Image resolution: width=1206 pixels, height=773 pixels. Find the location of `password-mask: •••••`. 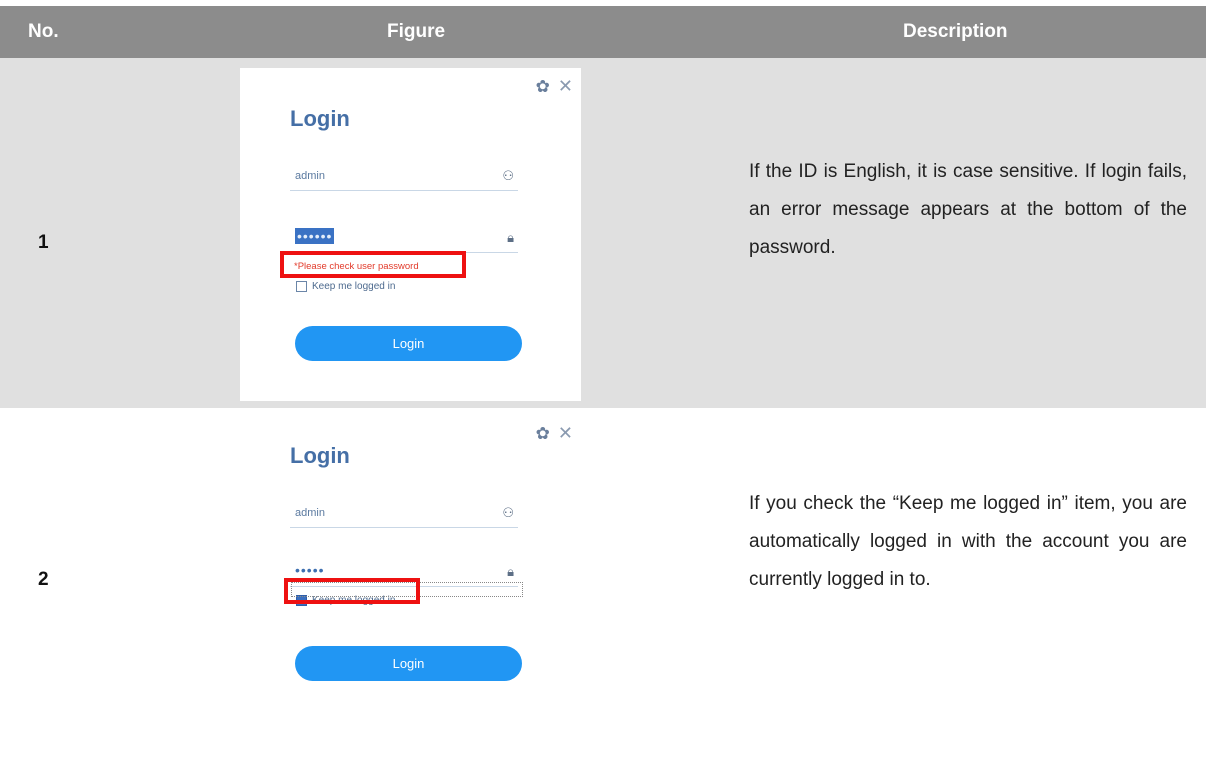

password-mask: ••••• is located at coordinates (310, 570).